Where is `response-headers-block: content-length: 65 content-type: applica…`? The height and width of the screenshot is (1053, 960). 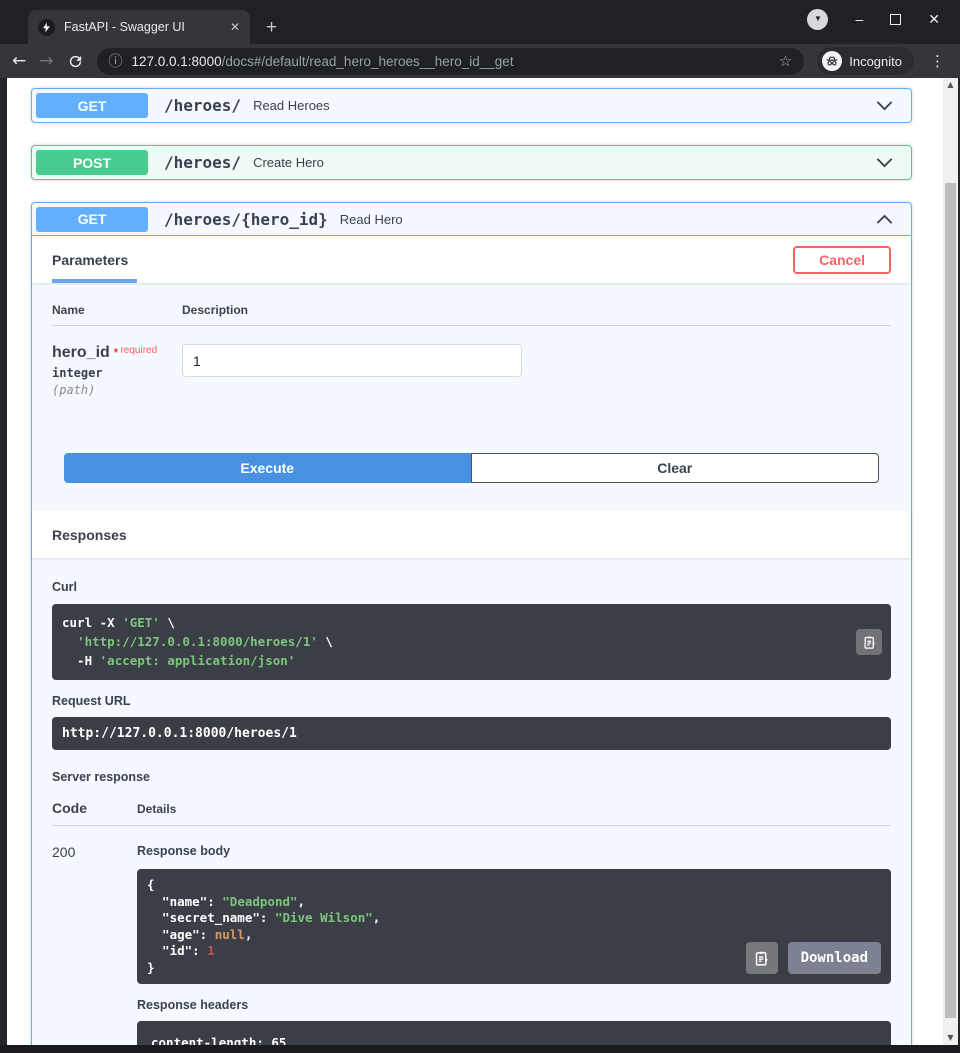 response-headers-block: content-length: 65 content-type: applica… is located at coordinates (514, 1033).